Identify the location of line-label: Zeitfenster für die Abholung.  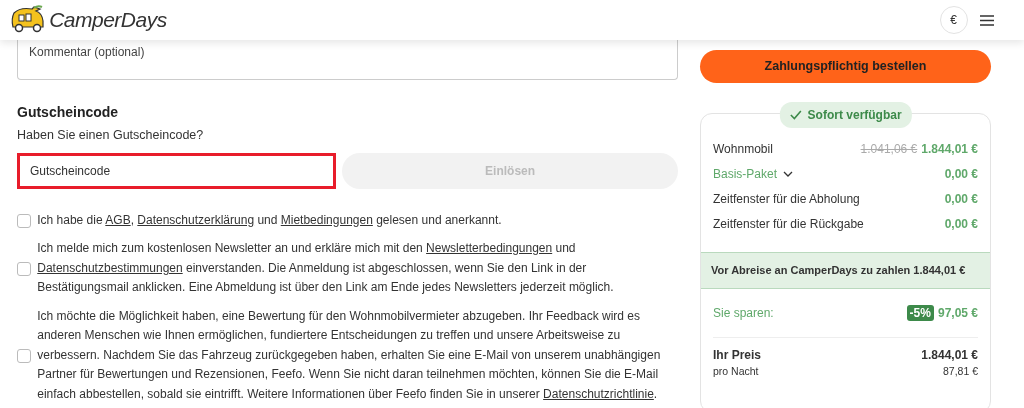
(786, 199).